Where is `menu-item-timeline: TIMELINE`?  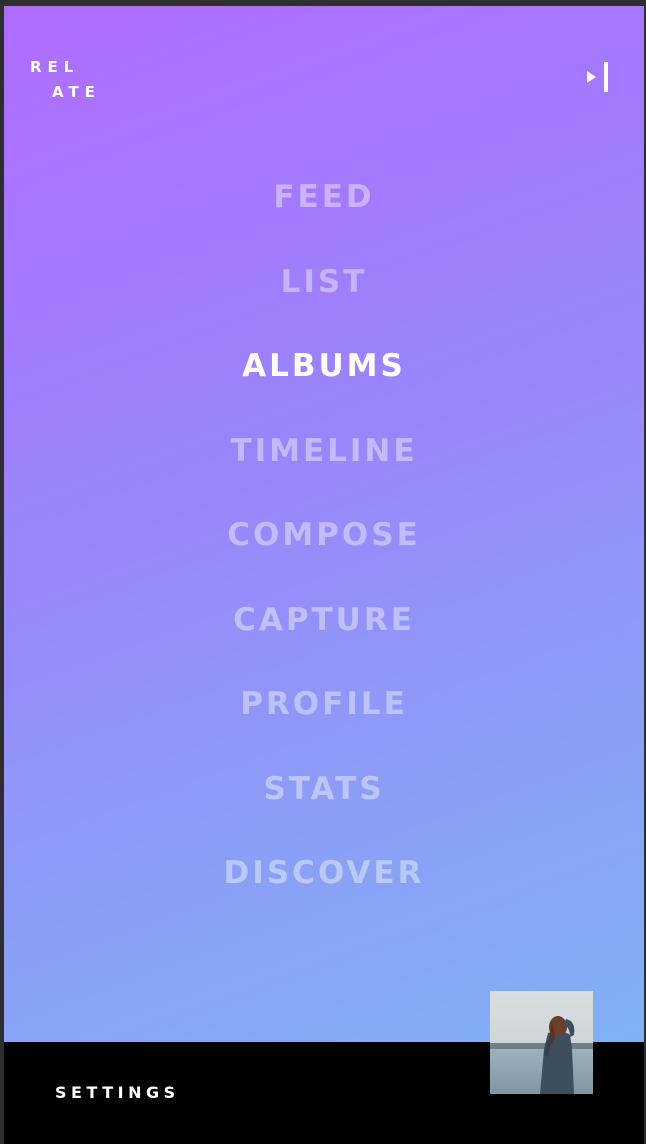
menu-item-timeline: TIMELINE is located at coordinates (324, 451).